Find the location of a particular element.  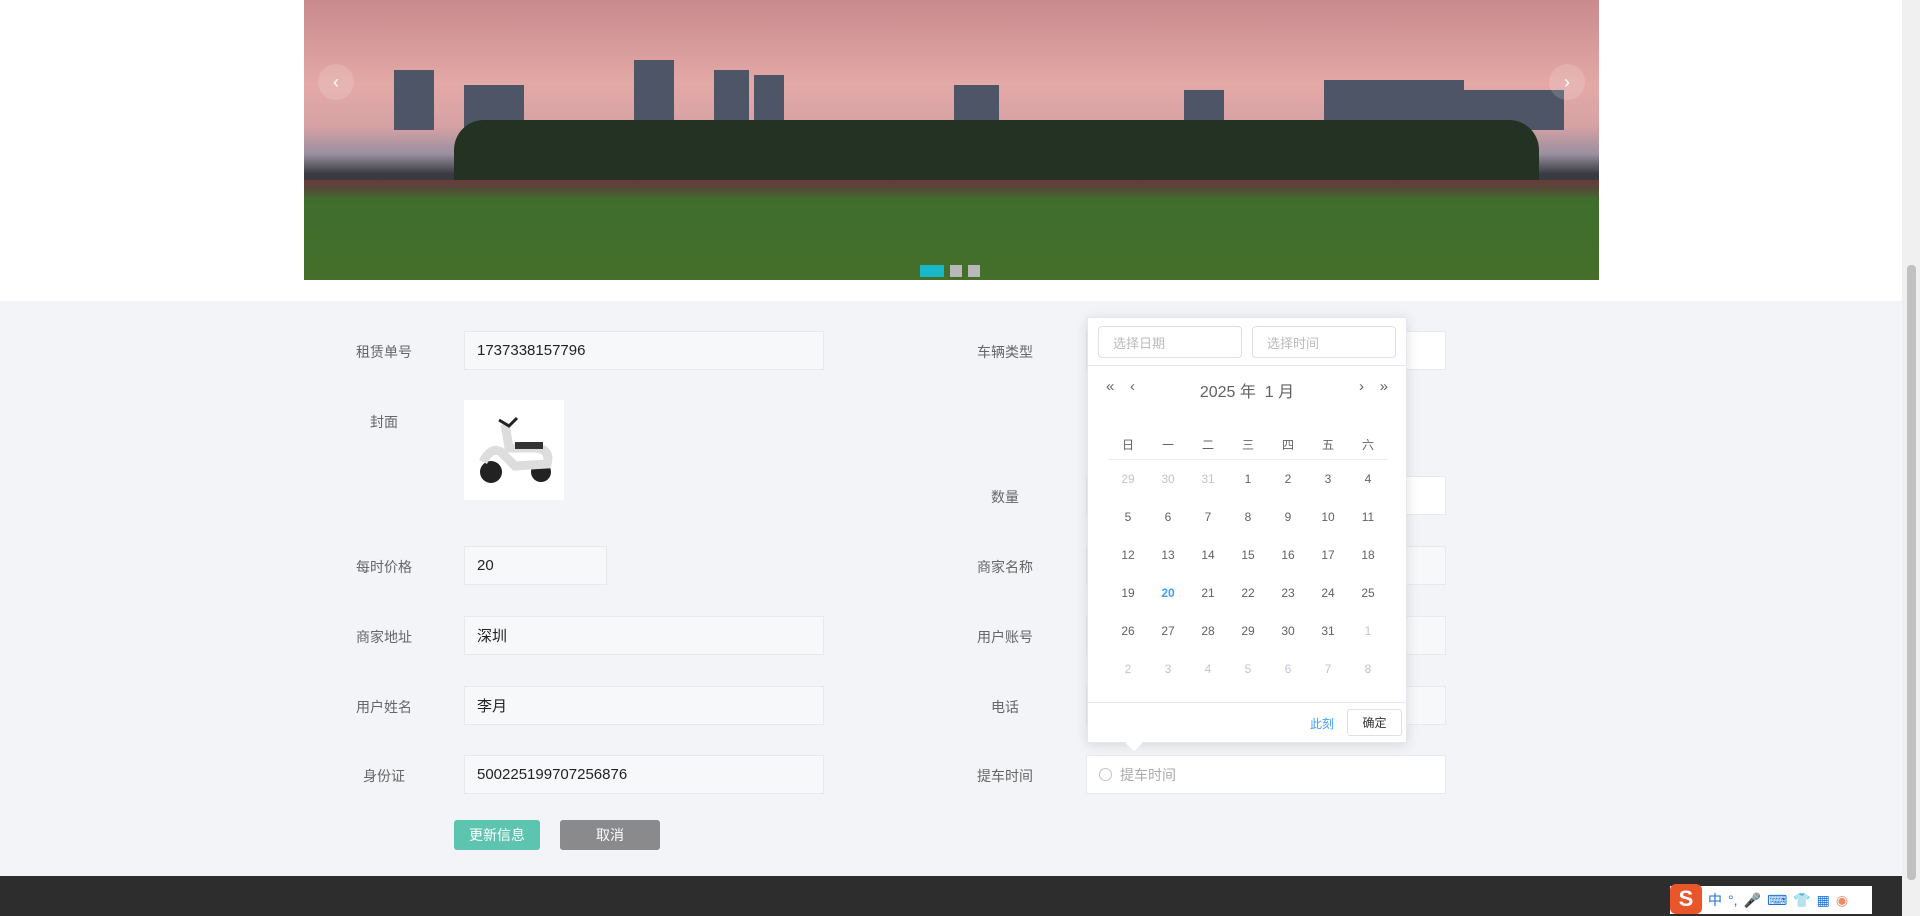

scrollbar is located at coordinates (1911, 458).